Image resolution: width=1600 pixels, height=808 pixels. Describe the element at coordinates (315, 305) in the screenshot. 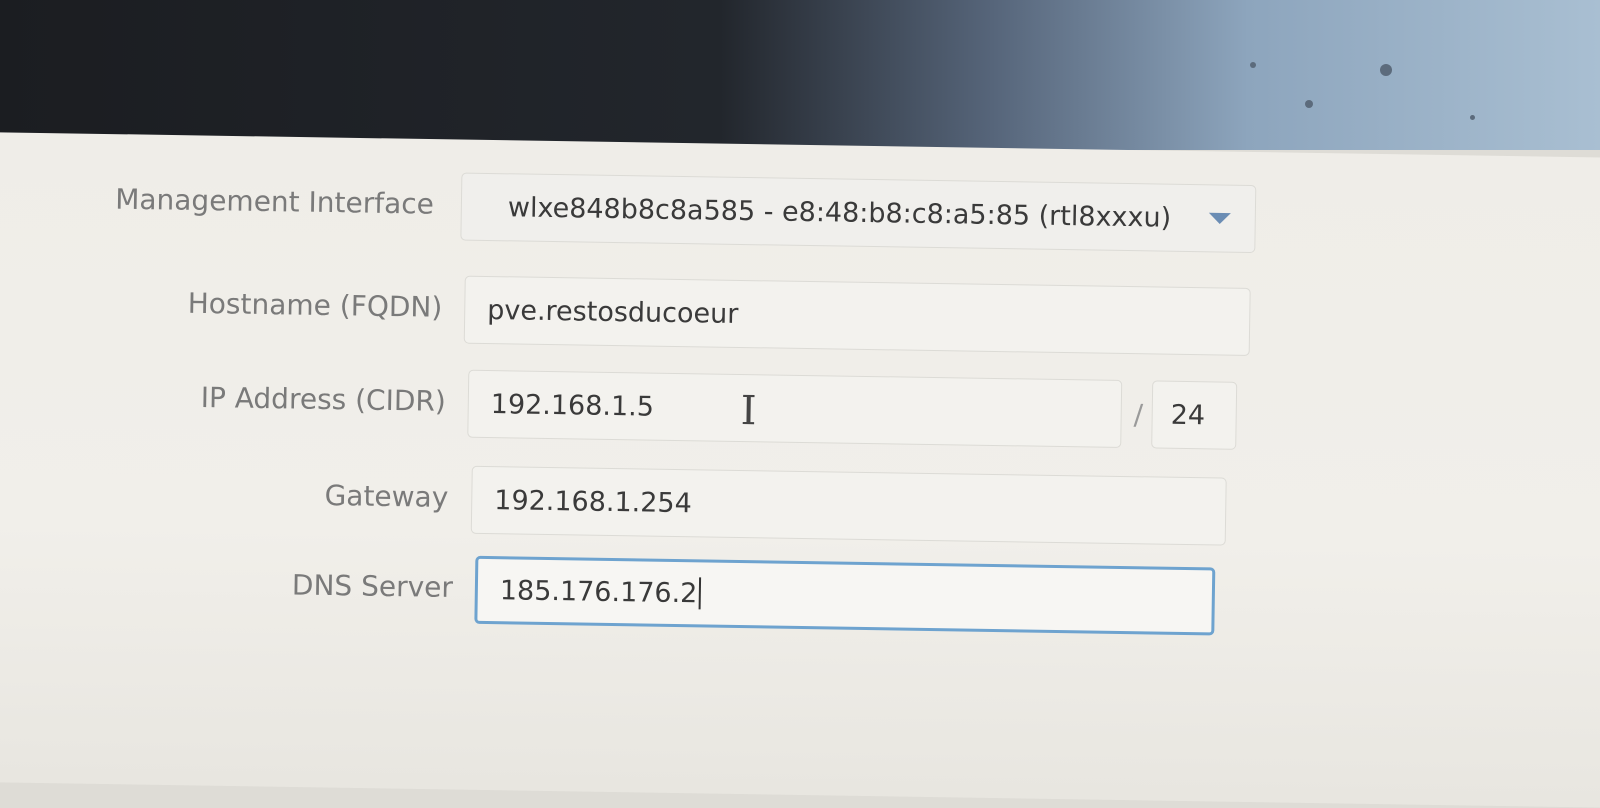

I see `hostname-label: Hostname (FQDN)` at that location.